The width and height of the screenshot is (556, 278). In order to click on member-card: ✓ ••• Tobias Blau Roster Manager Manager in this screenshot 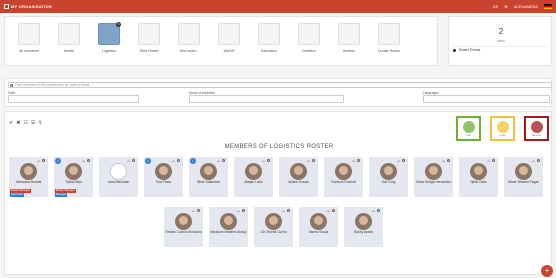, I will do `click(73, 177)`.